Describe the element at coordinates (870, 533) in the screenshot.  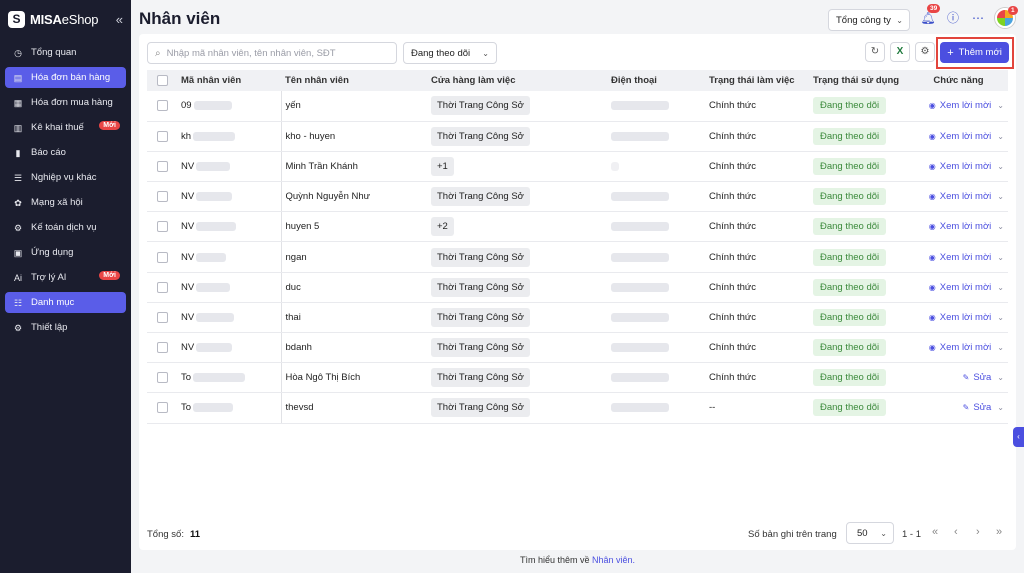
I see `per-page-select: 50 ⌄` at that location.